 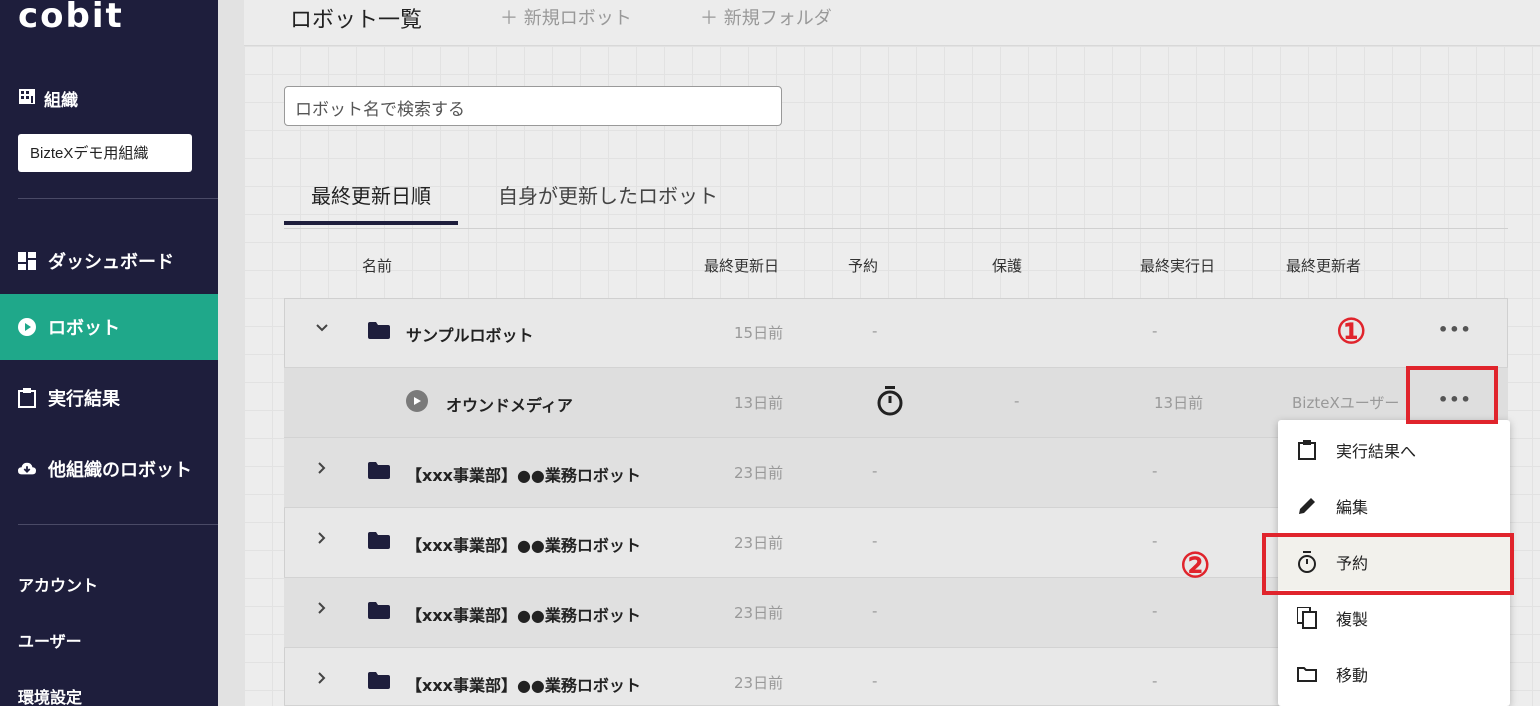 I want to click on copy-icon, so click(x=1307, y=618).